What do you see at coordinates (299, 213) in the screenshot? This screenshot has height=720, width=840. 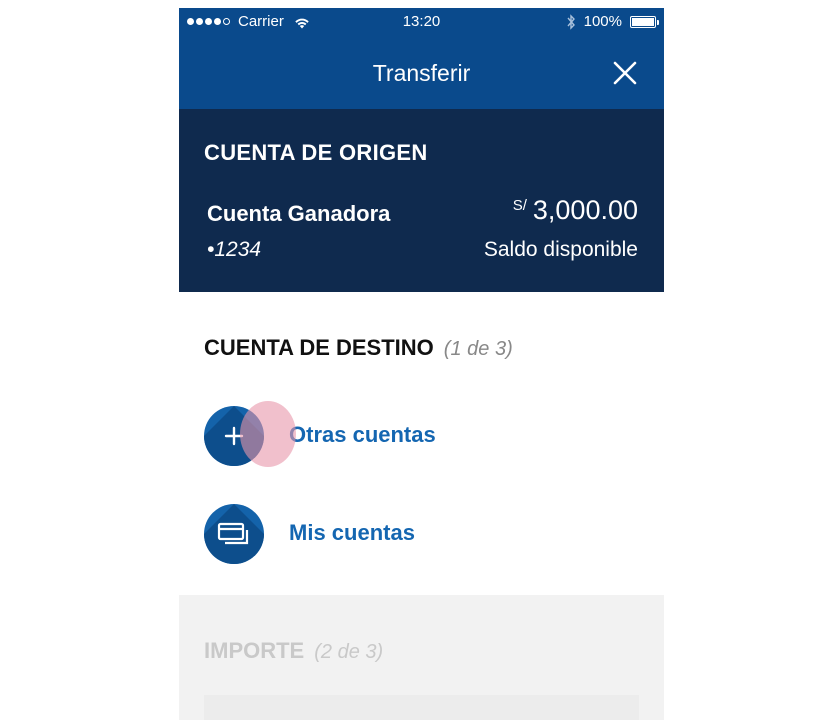 I see `origin-account-name: Cuenta Ganadora` at bounding box center [299, 213].